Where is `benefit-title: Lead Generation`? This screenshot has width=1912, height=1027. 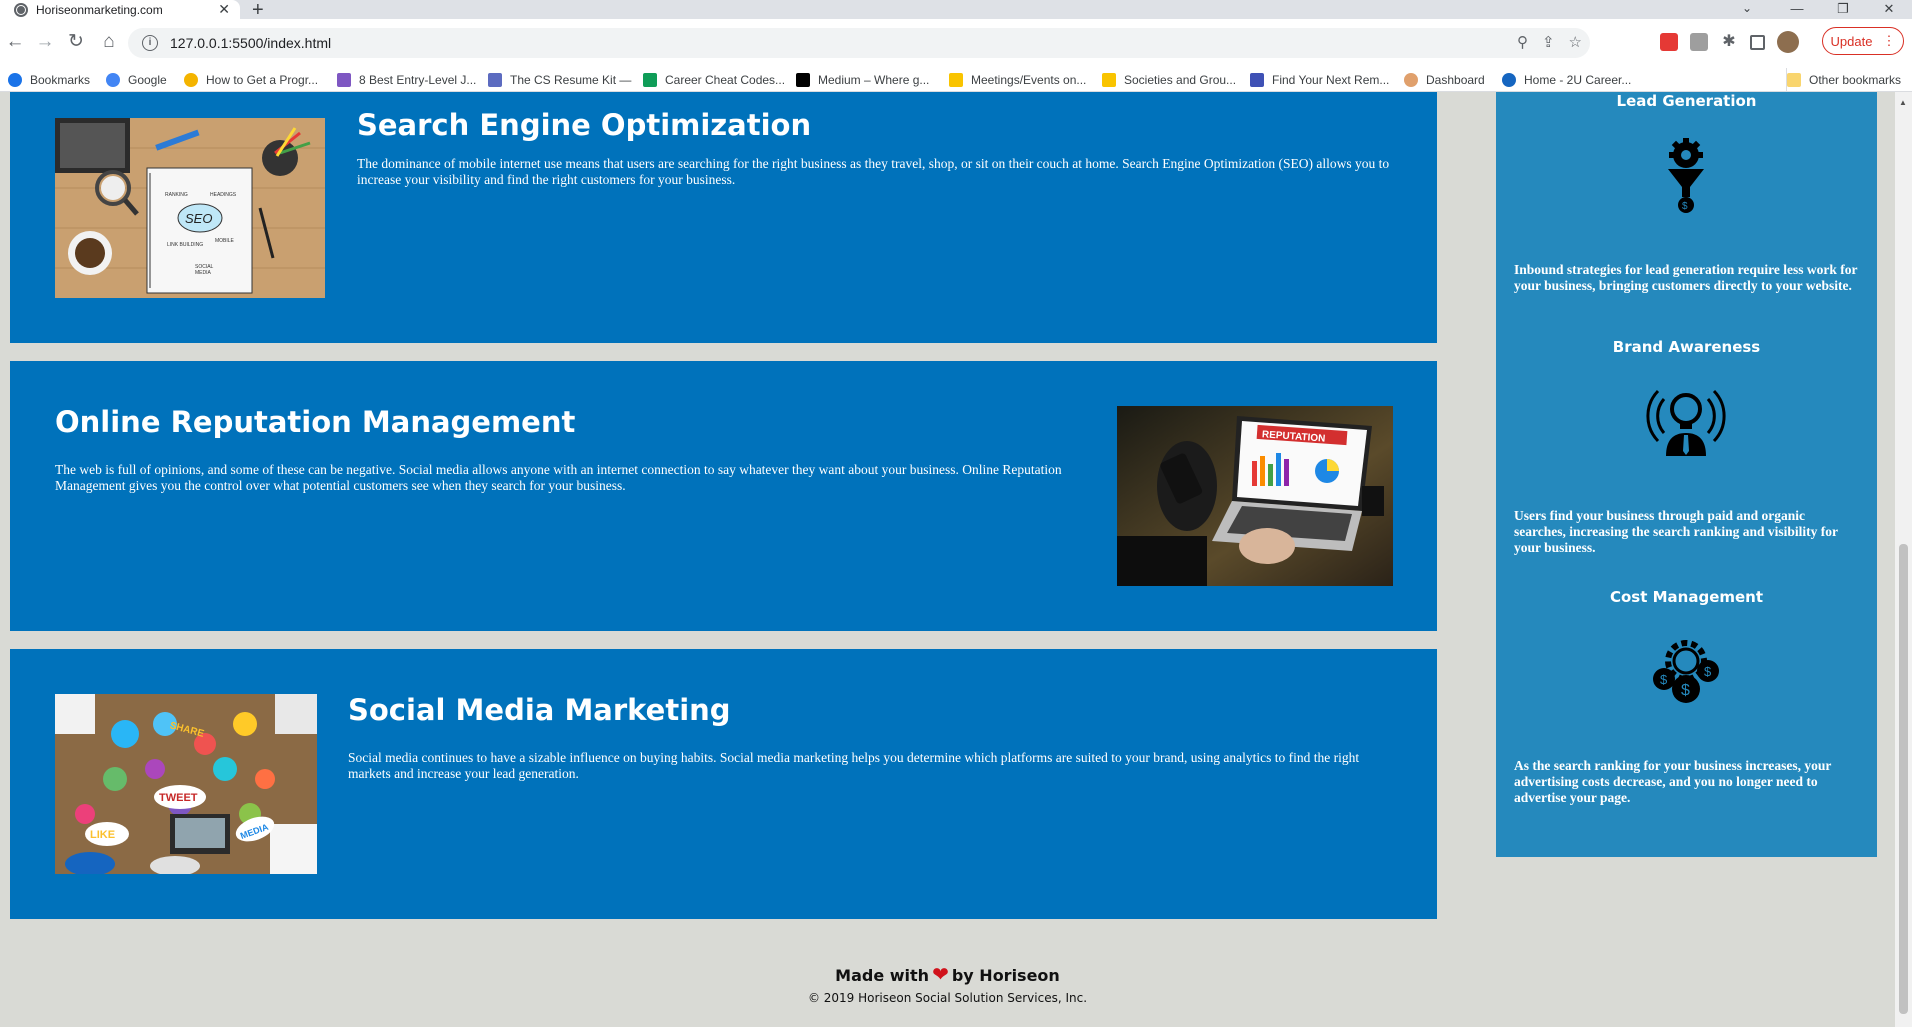
benefit-title: Lead Generation is located at coordinates (1686, 101).